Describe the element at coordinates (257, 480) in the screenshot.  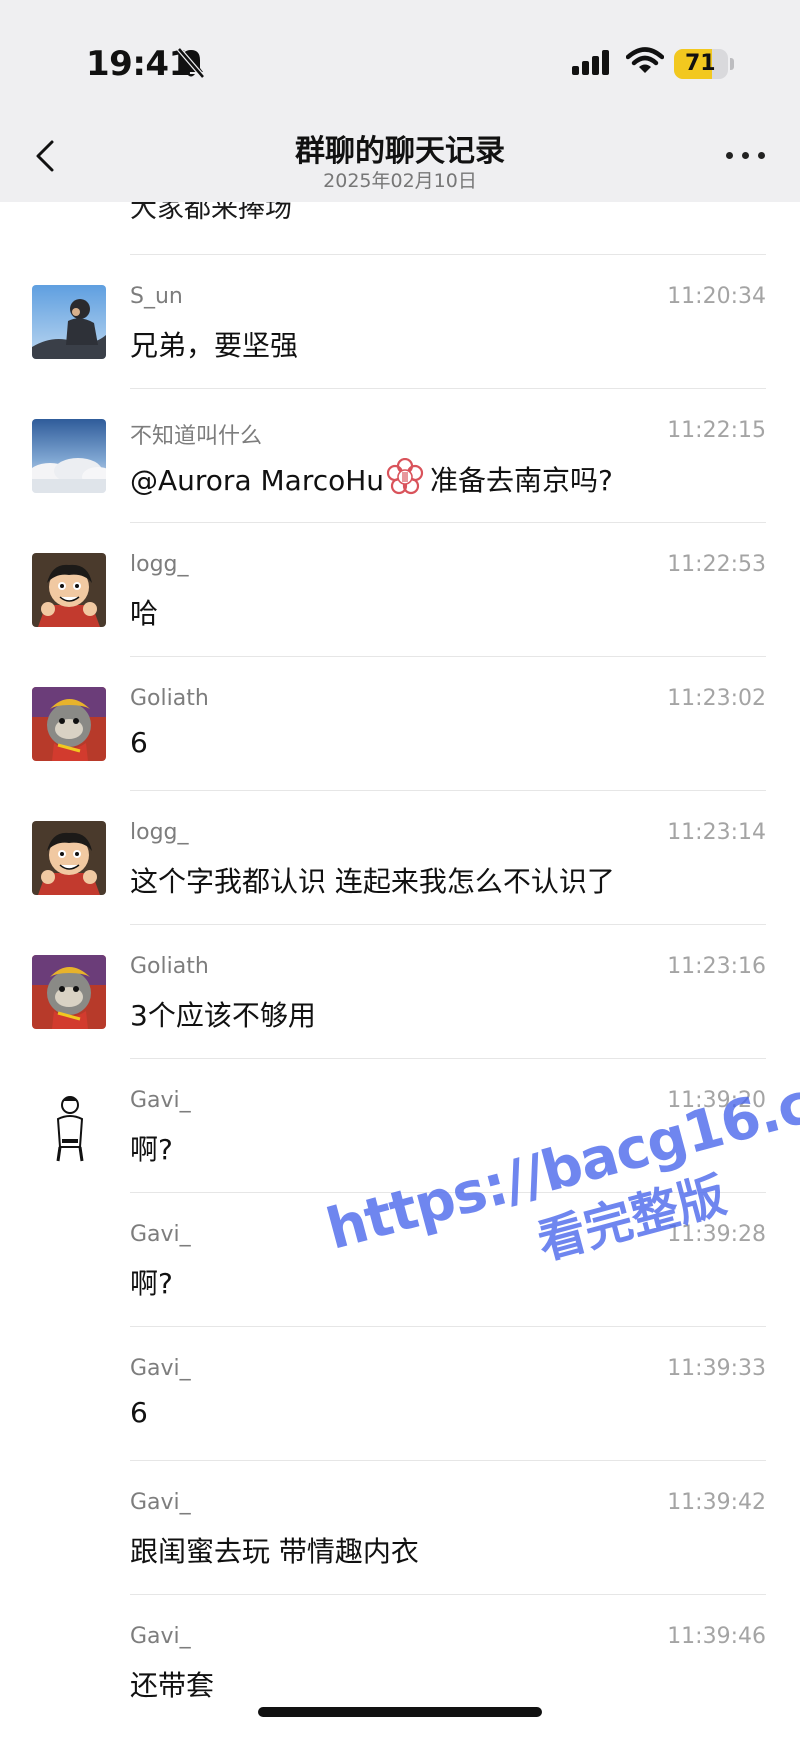
I see `mention-text: @Aurora MarcoHu` at that location.